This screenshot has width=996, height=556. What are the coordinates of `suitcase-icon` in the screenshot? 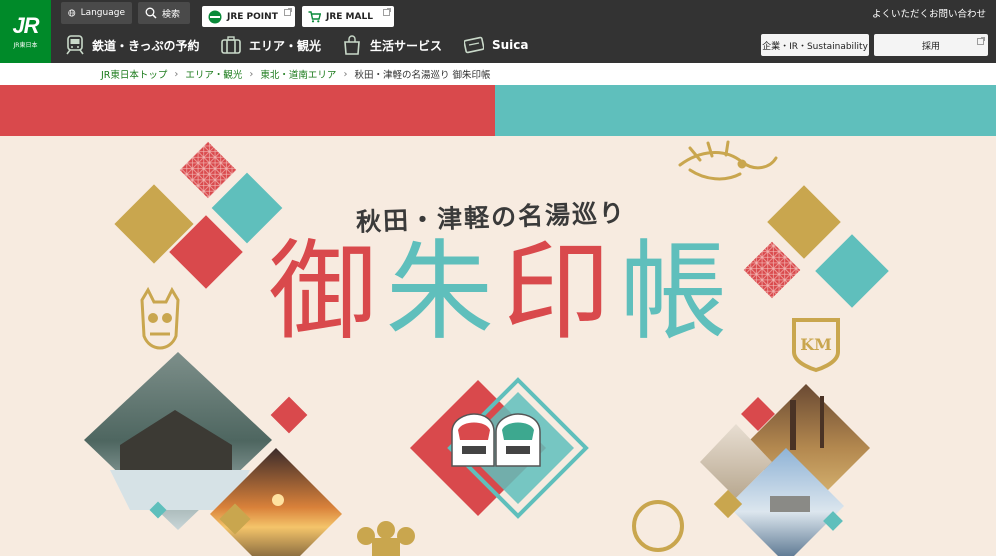 It's located at (231, 45).